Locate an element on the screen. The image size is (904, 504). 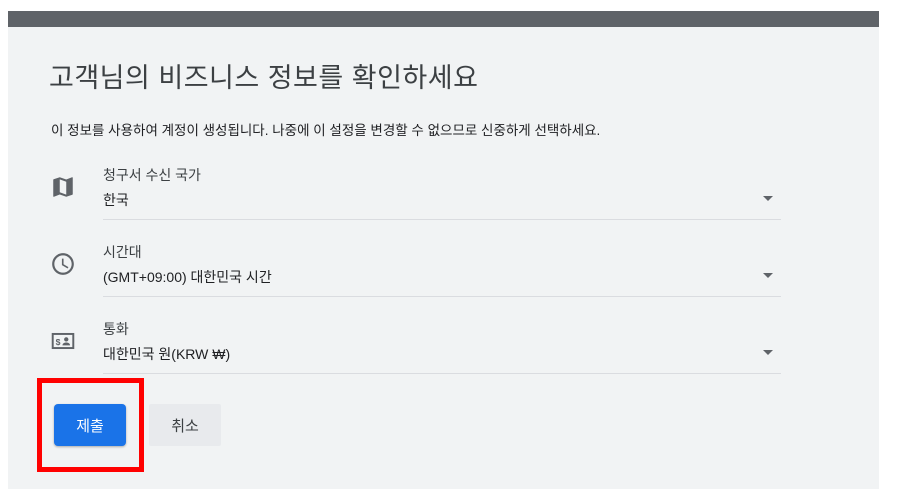
top-bar is located at coordinates (443, 19).